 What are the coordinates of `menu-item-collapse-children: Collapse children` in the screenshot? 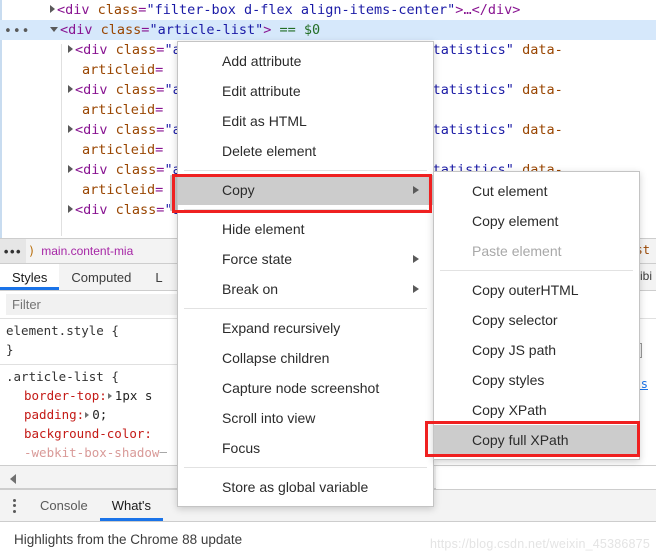 It's located at (305, 358).